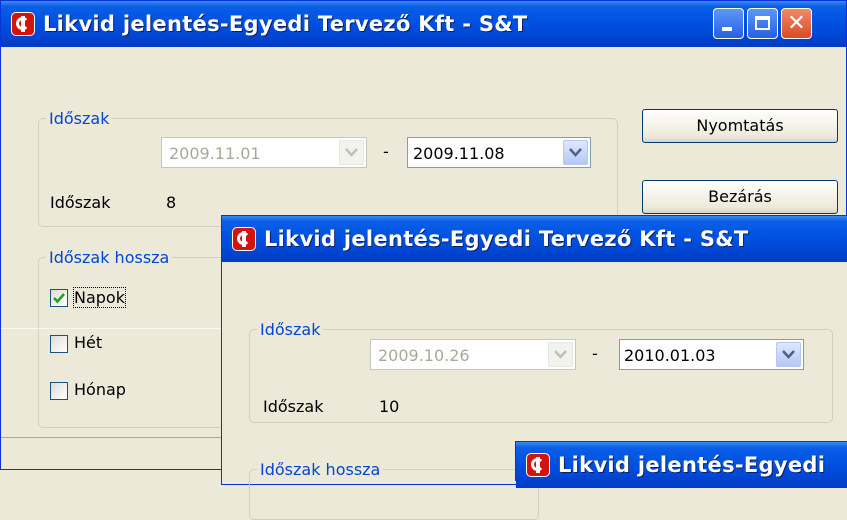  I want to click on title-bar: Likvid jelentés-Egyedi Tervező Kft - S&T, so click(534, 239).